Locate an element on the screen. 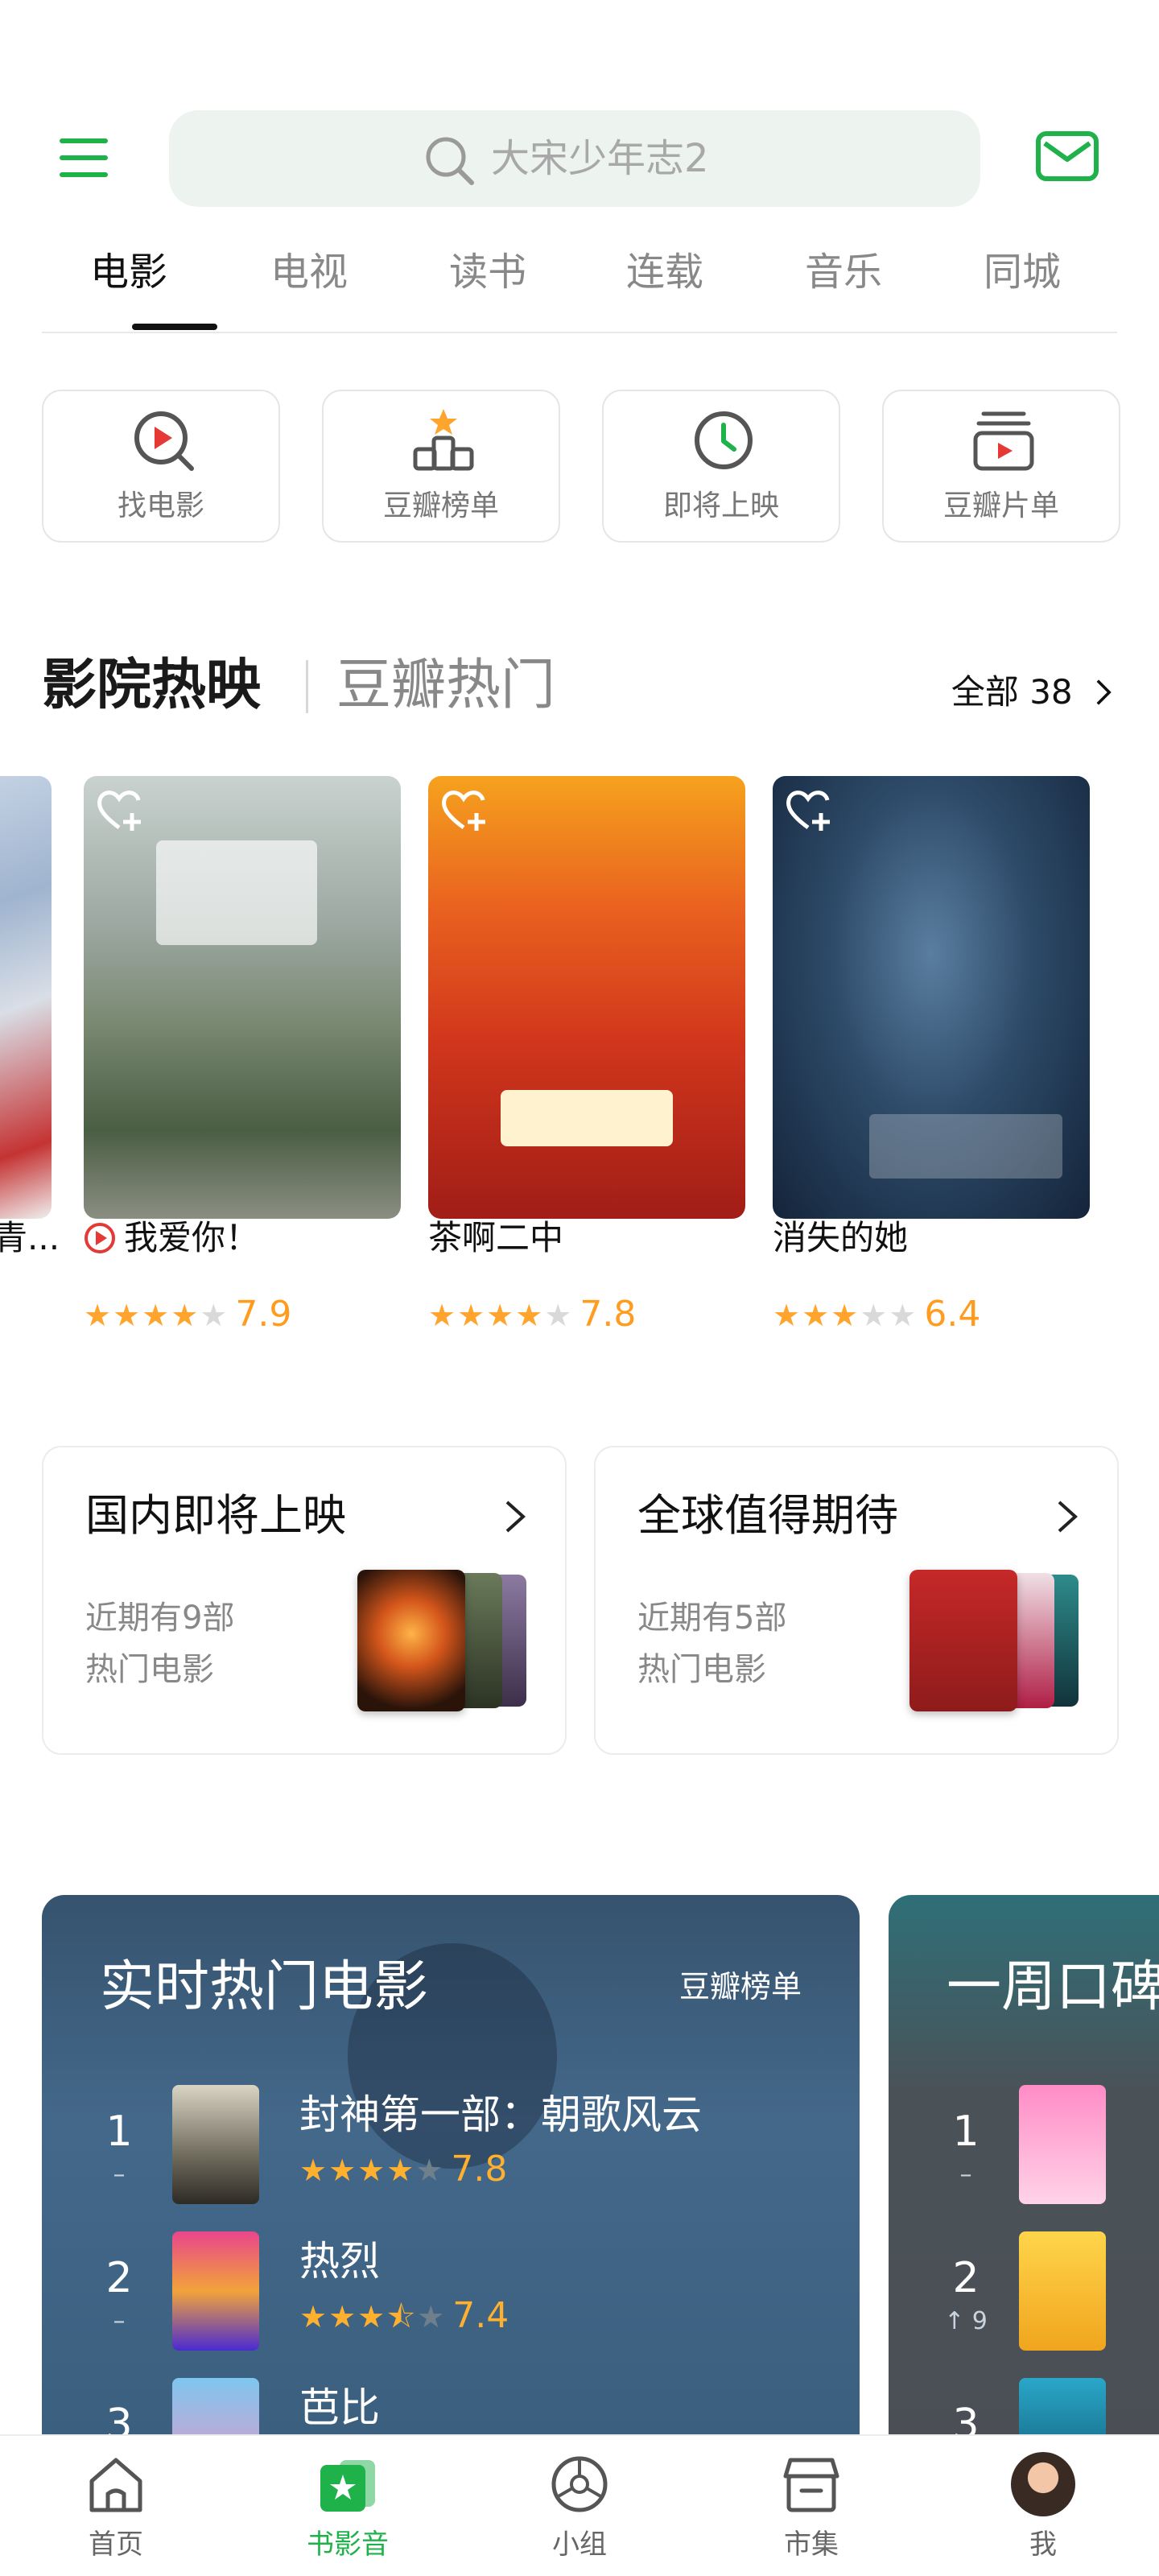 The height and width of the screenshot is (2576, 1159). mail-icon is located at coordinates (1067, 157).